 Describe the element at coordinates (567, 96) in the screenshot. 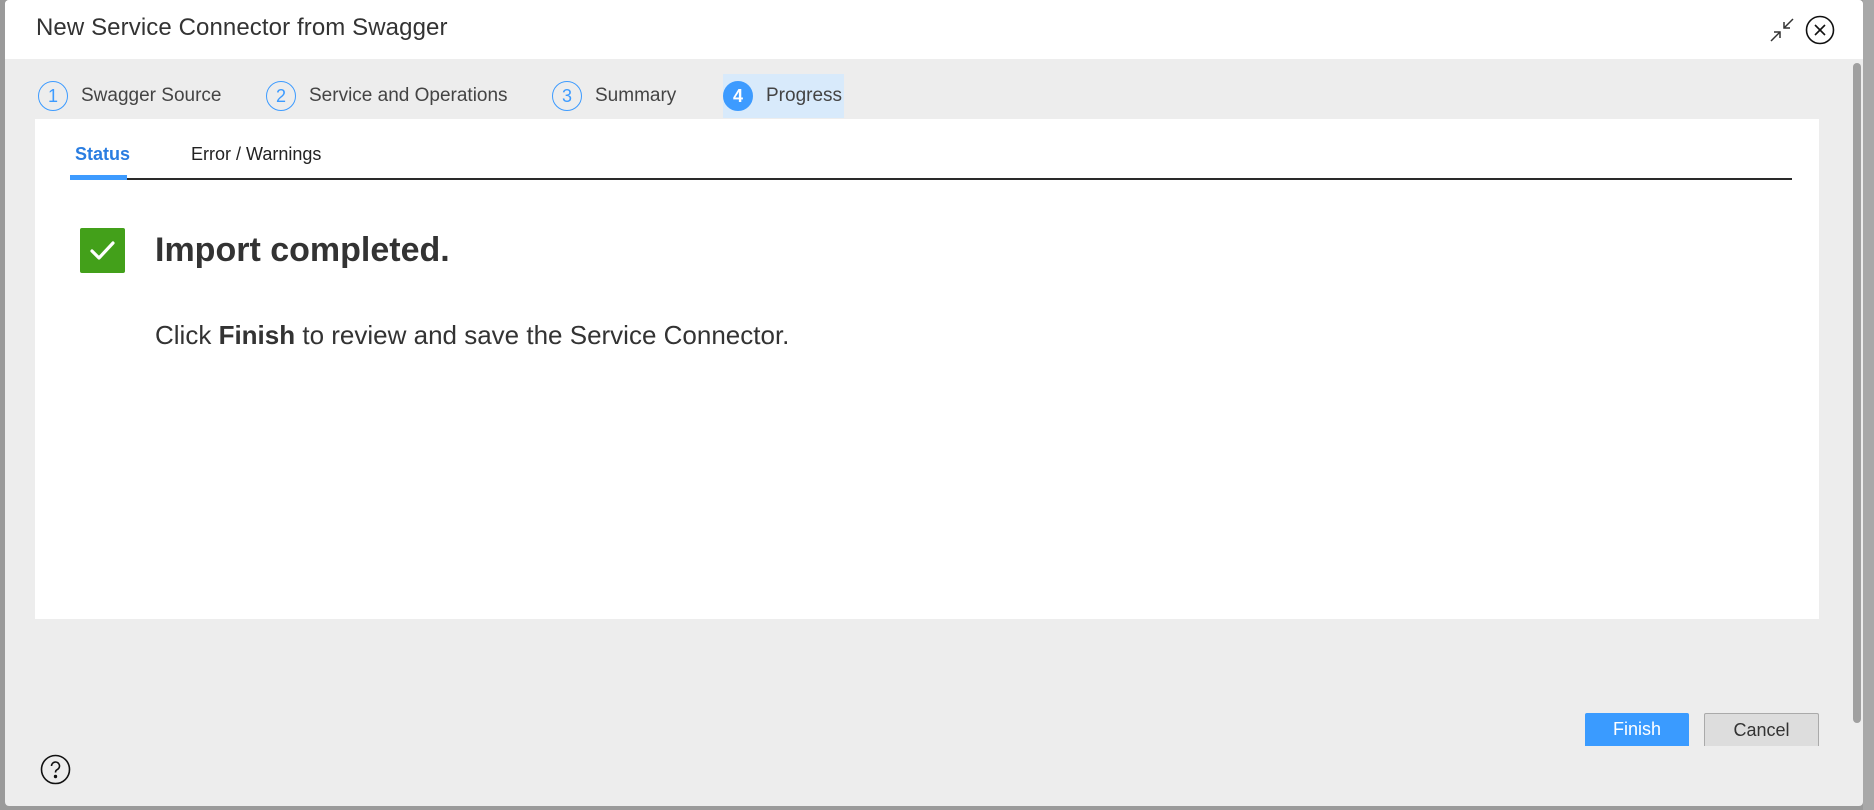

I see `step-number: 3` at that location.